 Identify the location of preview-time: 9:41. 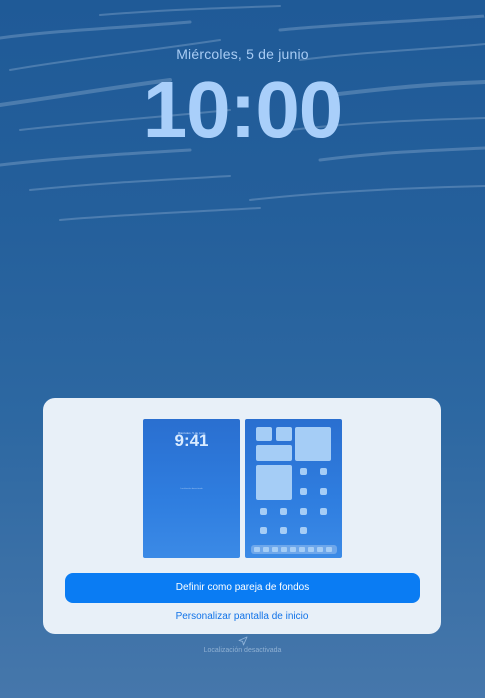
(191, 440).